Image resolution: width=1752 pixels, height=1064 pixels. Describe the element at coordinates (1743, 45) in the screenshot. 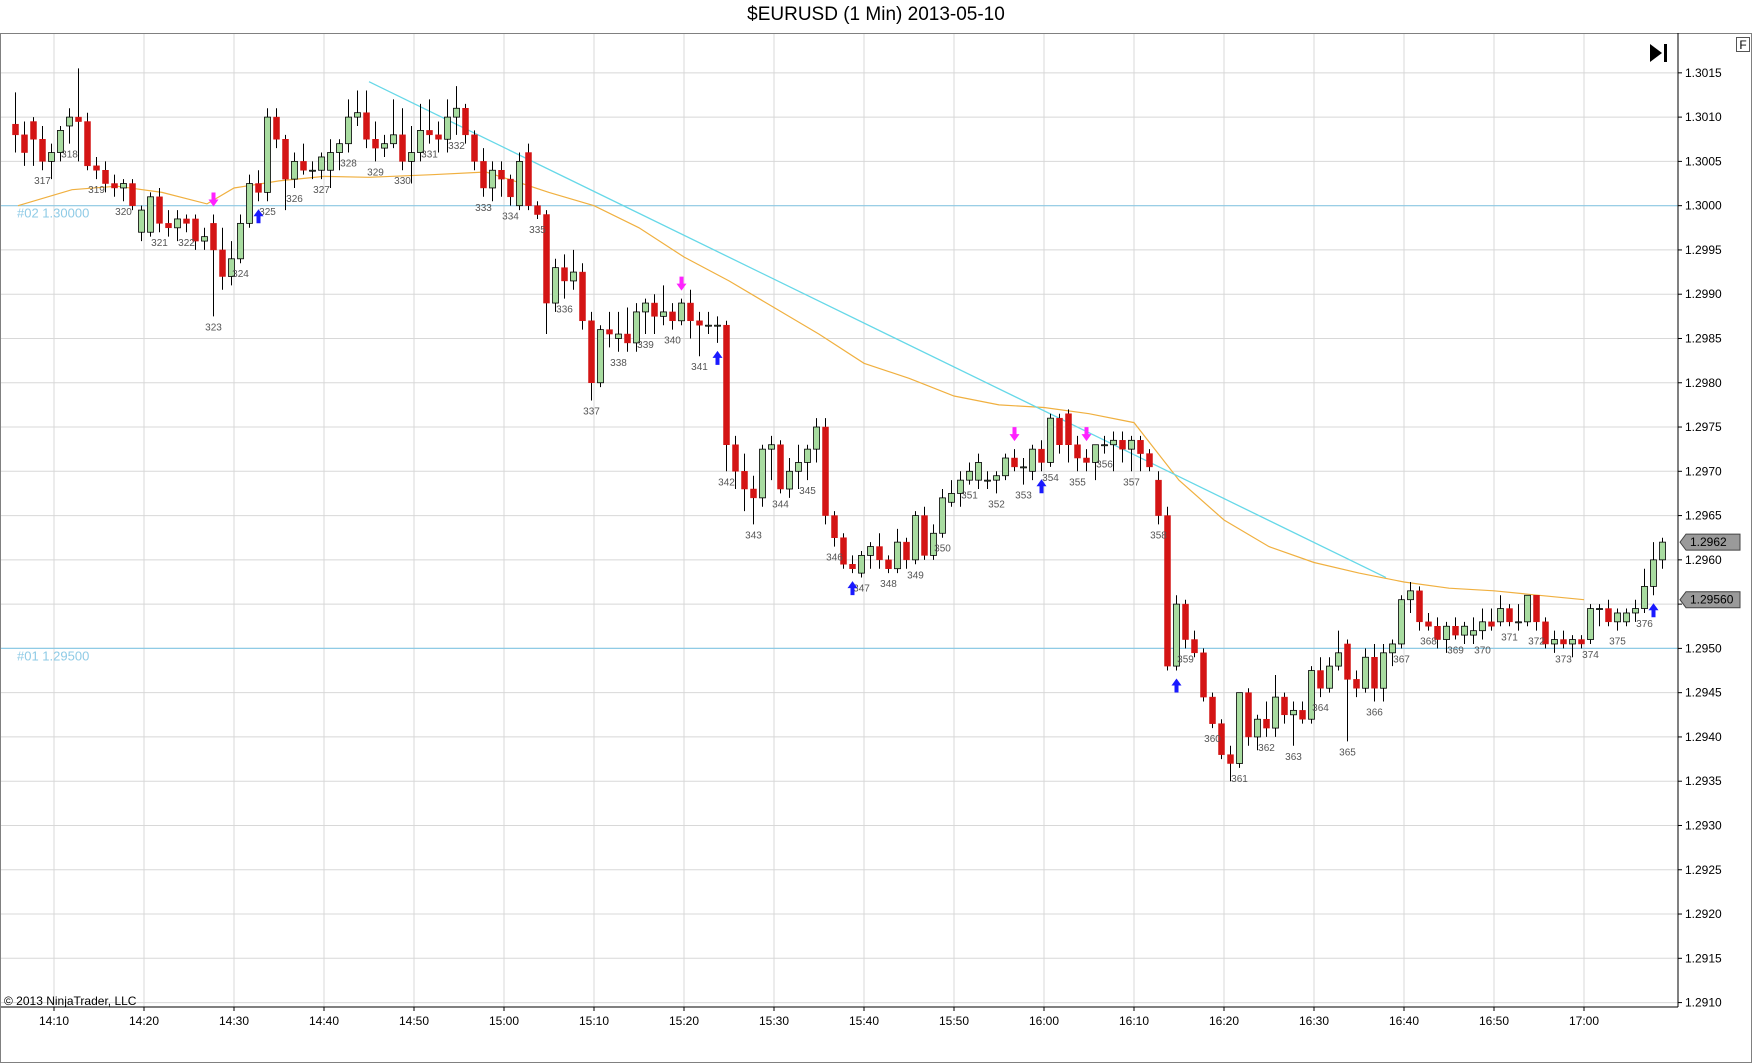

I see `f-button: F` at that location.